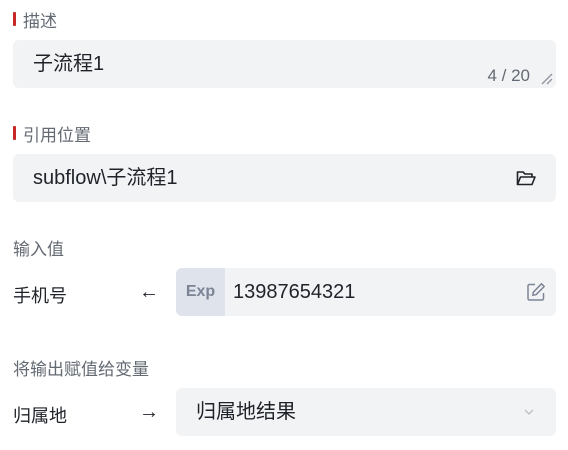  What do you see at coordinates (284, 178) in the screenshot?
I see `reference-path-field: subflow\子流程1` at bounding box center [284, 178].